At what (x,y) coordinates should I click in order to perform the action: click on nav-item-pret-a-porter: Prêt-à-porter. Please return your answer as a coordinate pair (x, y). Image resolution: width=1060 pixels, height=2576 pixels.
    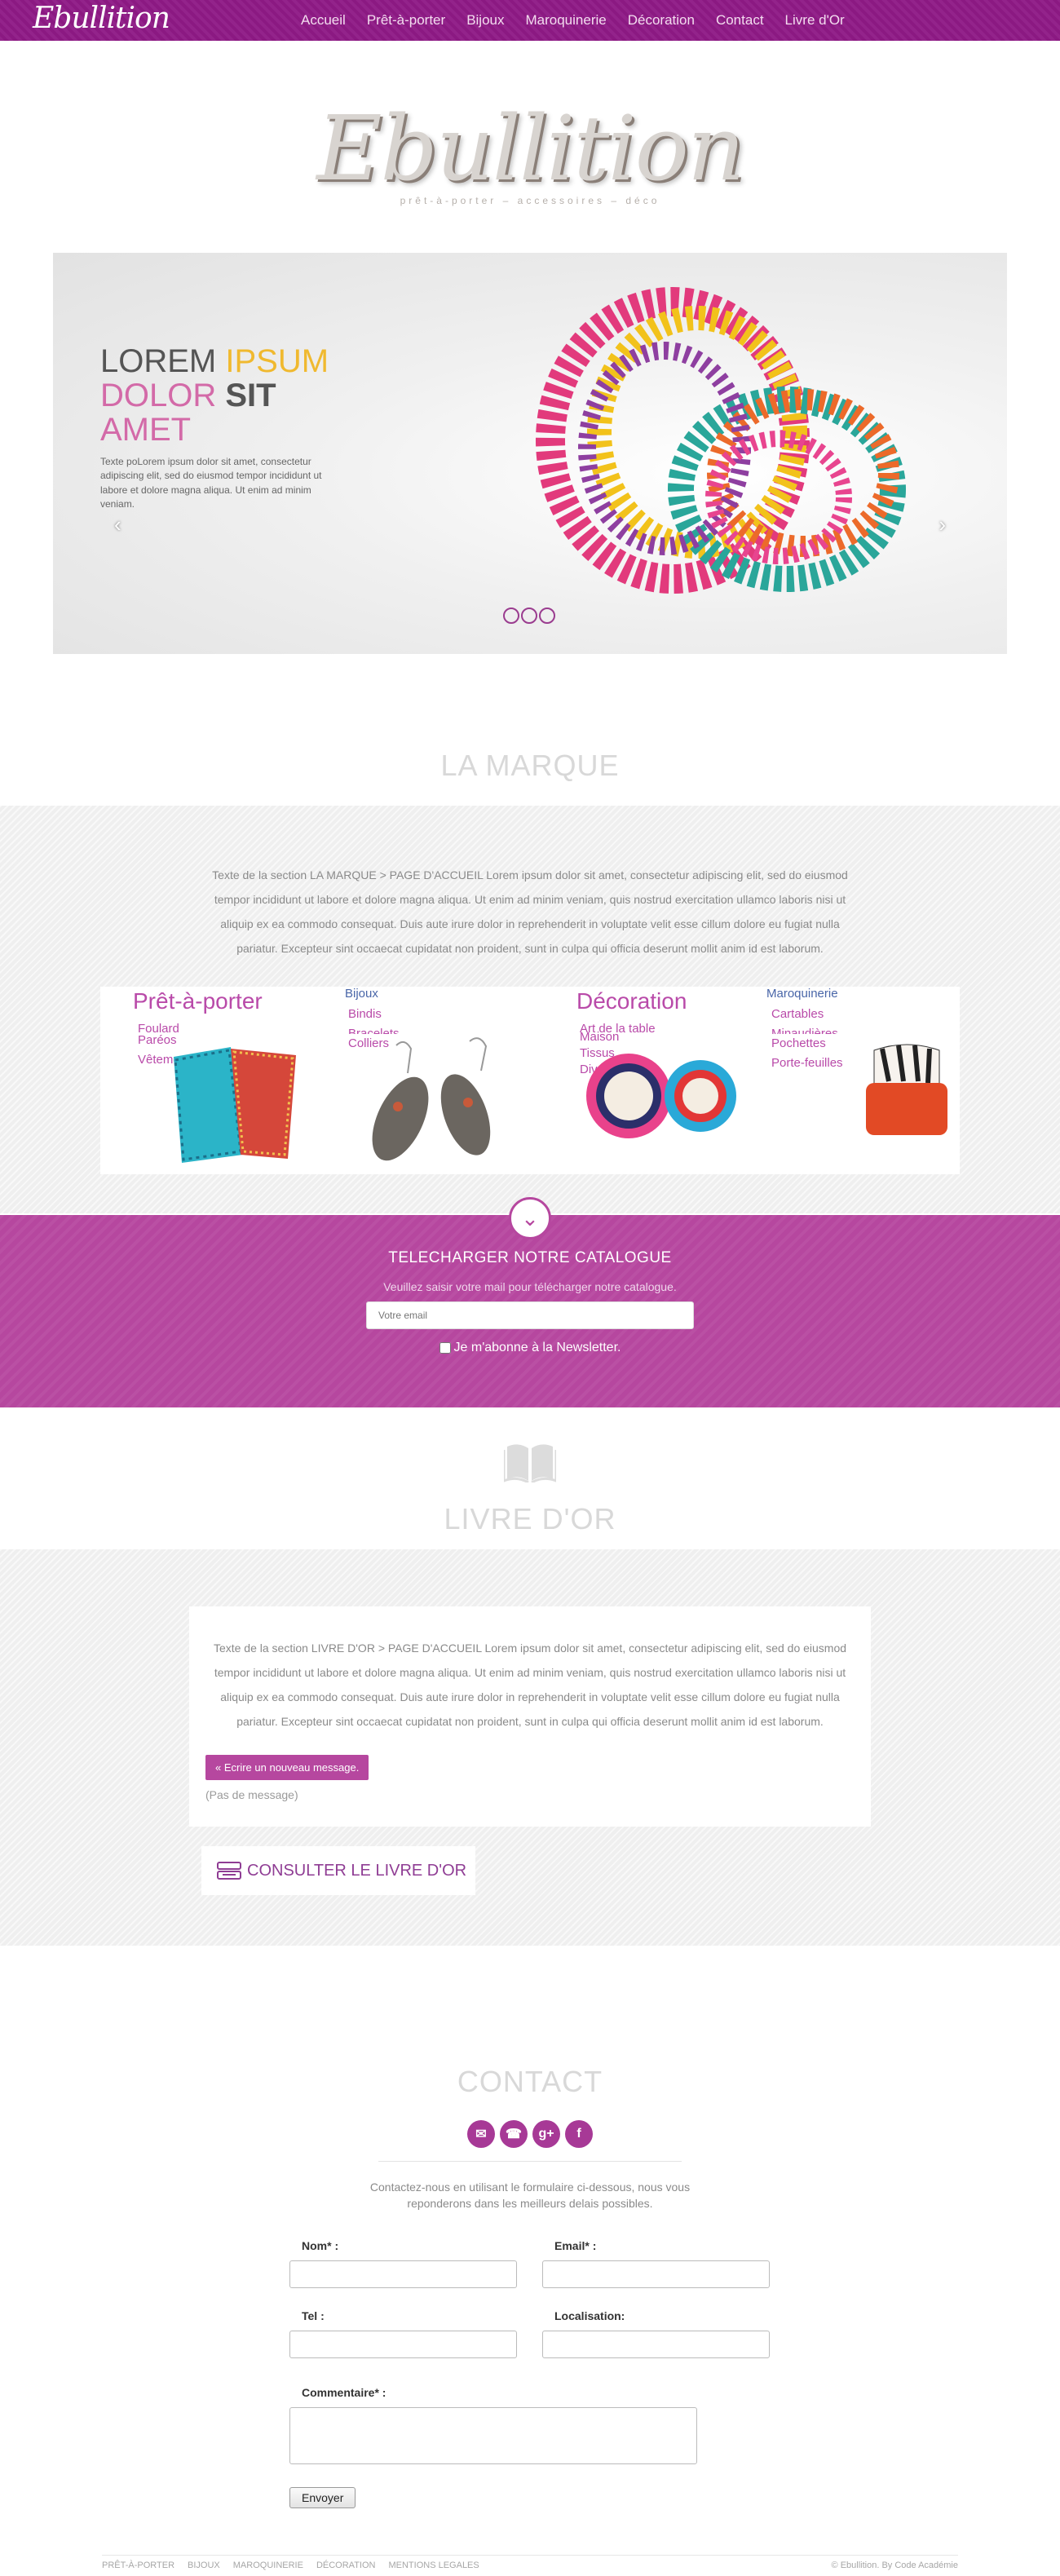
    Looking at the image, I should click on (406, 20).